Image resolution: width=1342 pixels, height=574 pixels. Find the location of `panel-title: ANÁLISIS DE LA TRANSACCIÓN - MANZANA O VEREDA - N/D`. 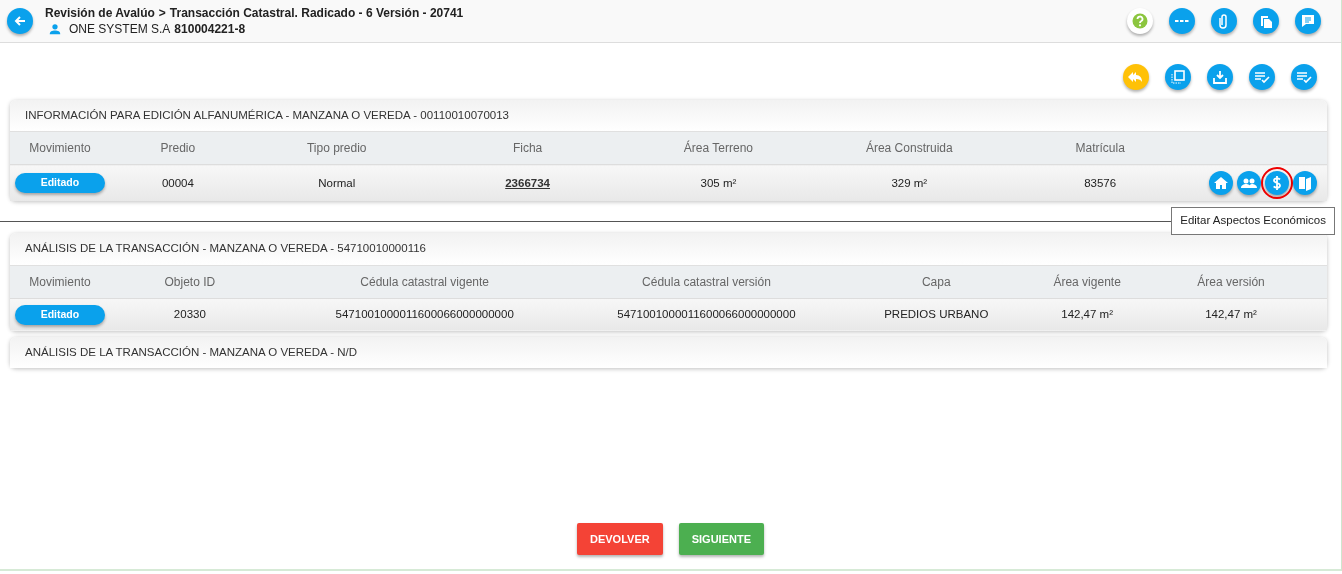

panel-title: ANÁLISIS DE LA TRANSACCIÓN - MANZANA O VEREDA - N/D is located at coordinates (668, 352).